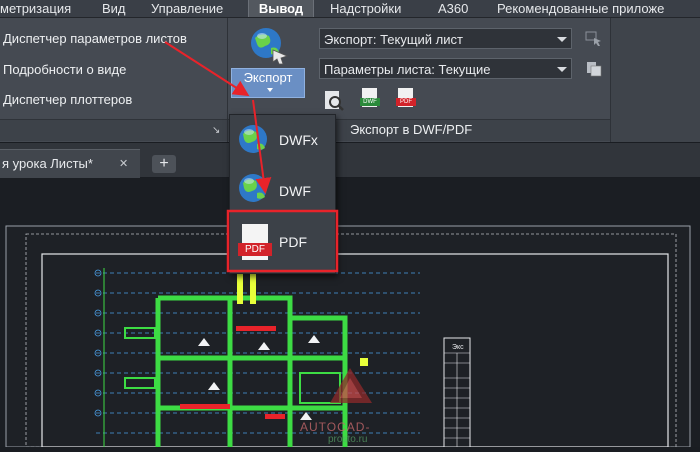 The width and height of the screenshot is (700, 452). I want to click on pdf-highlight-box, so click(282, 241).